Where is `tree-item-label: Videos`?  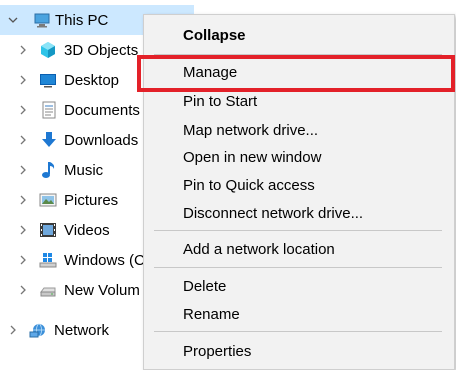
tree-item-label: Videos is located at coordinates (87, 230).